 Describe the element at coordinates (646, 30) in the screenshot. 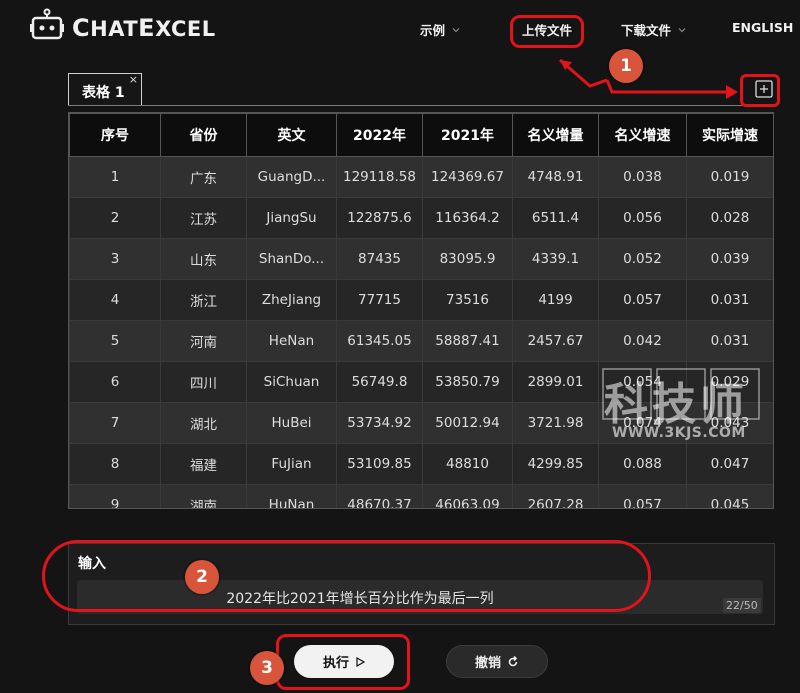

I see `nav-download-label: 下载文件` at that location.